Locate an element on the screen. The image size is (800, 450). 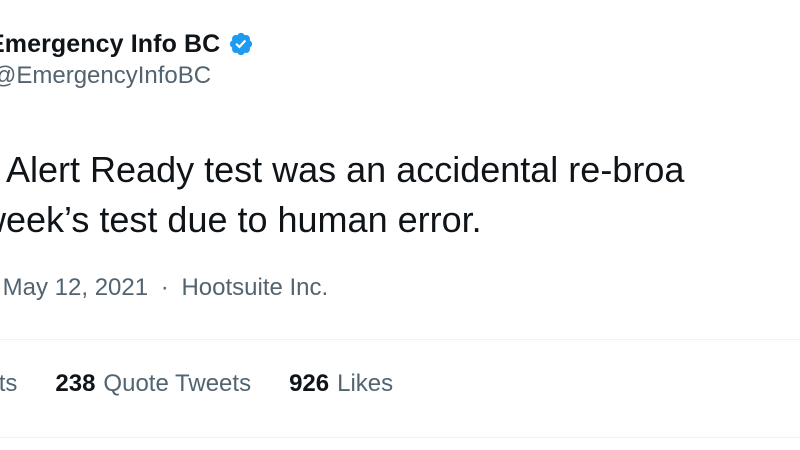
verified-badge-icon is located at coordinates (241, 44).